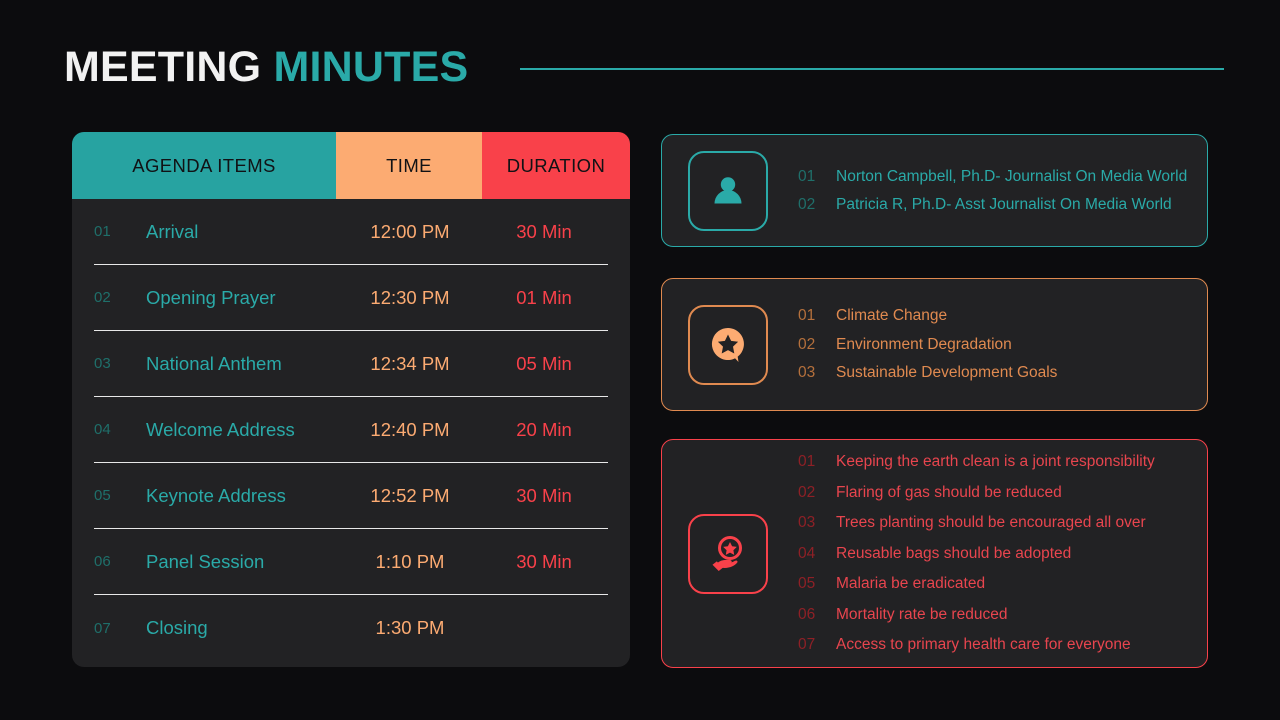 The height and width of the screenshot is (720, 1280). What do you see at coordinates (544, 297) in the screenshot?
I see `row-duration: 01 Min` at bounding box center [544, 297].